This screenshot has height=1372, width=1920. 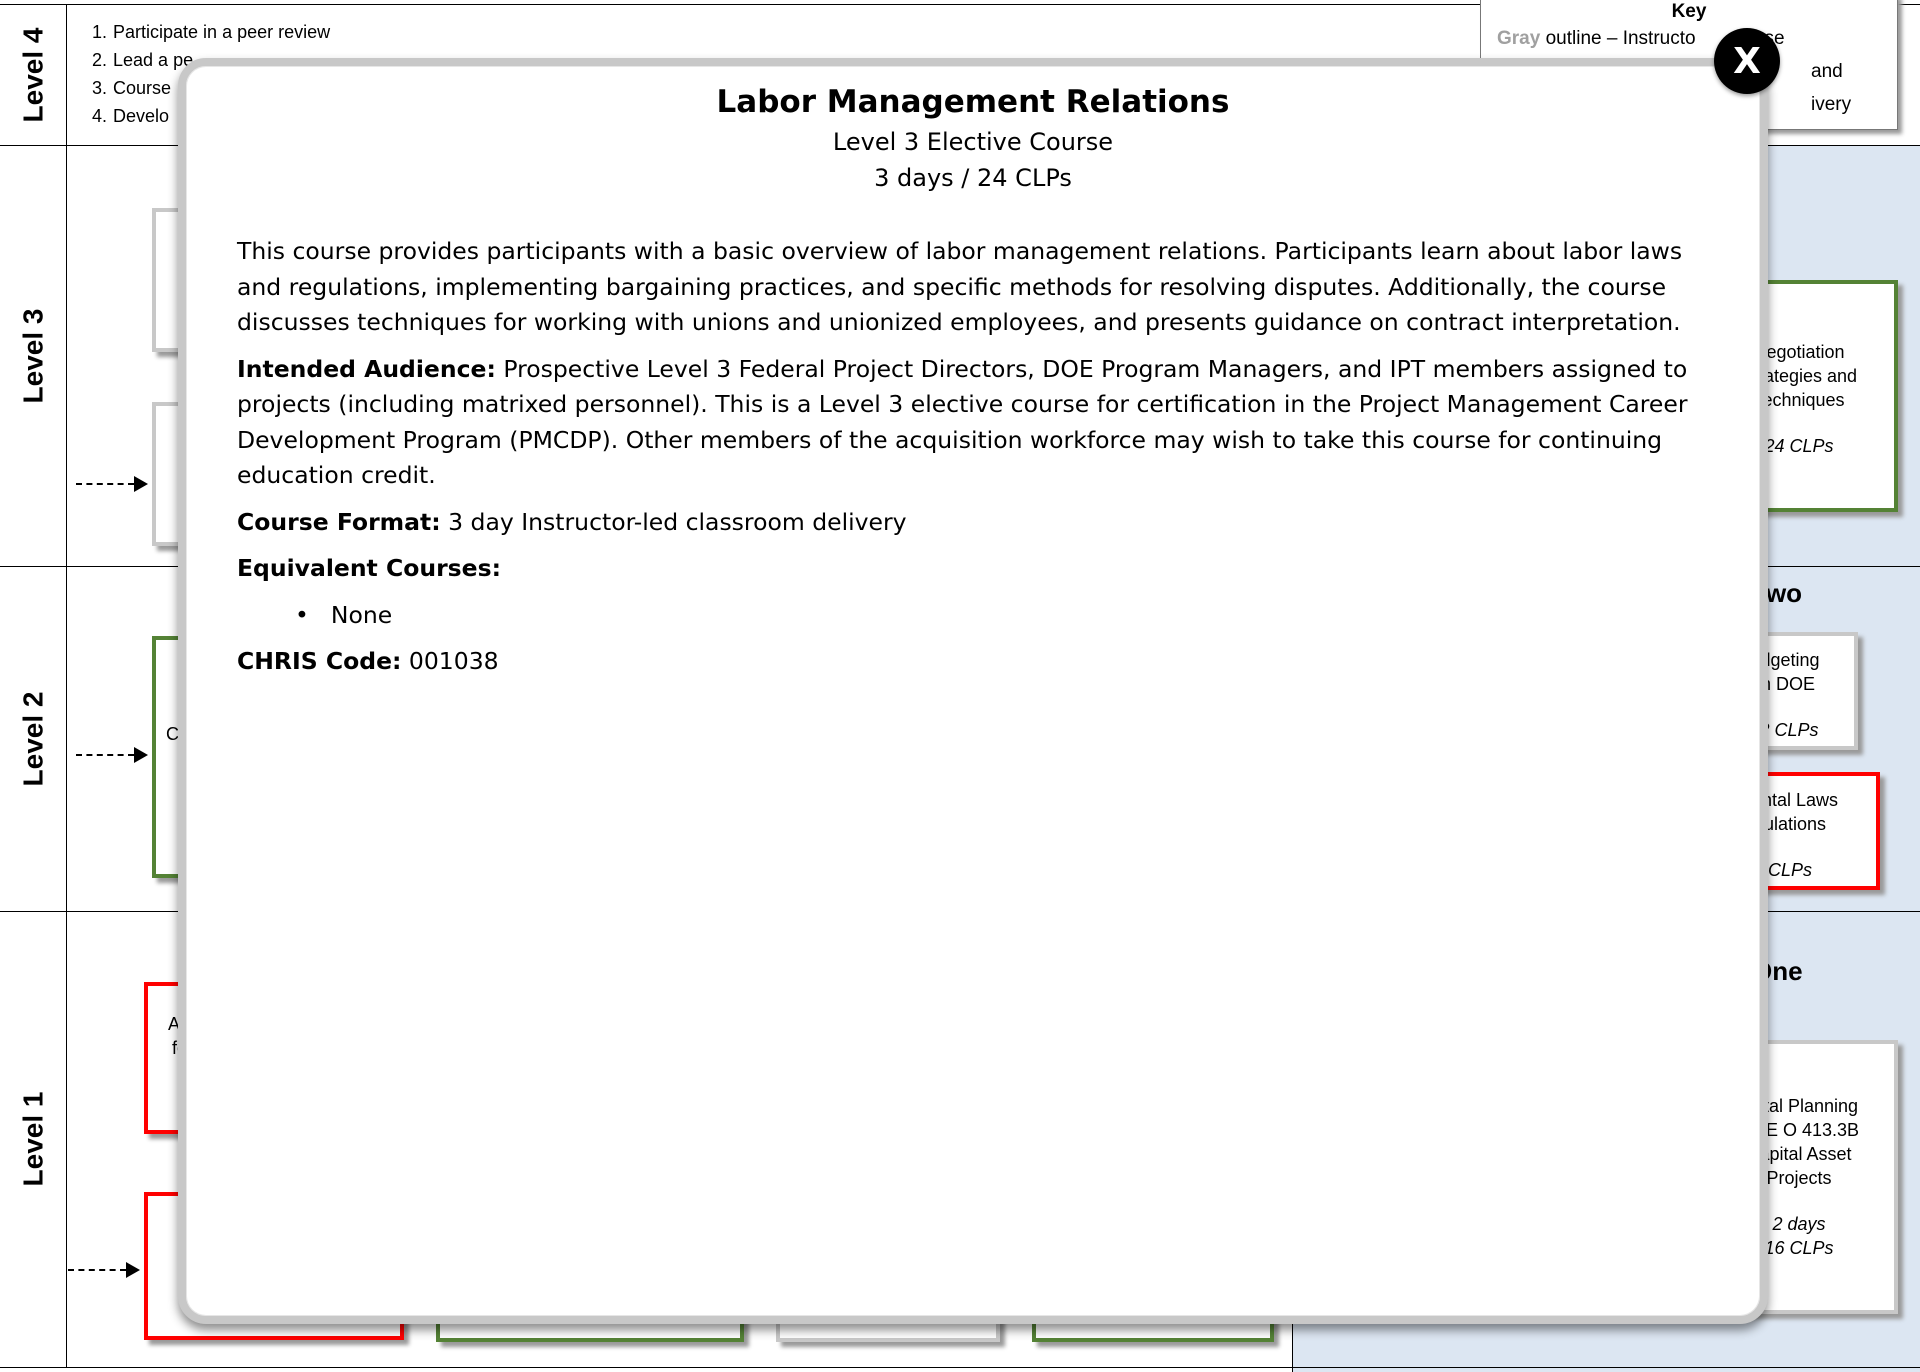 I want to click on level-2-label: Level 2, so click(x=33, y=738).